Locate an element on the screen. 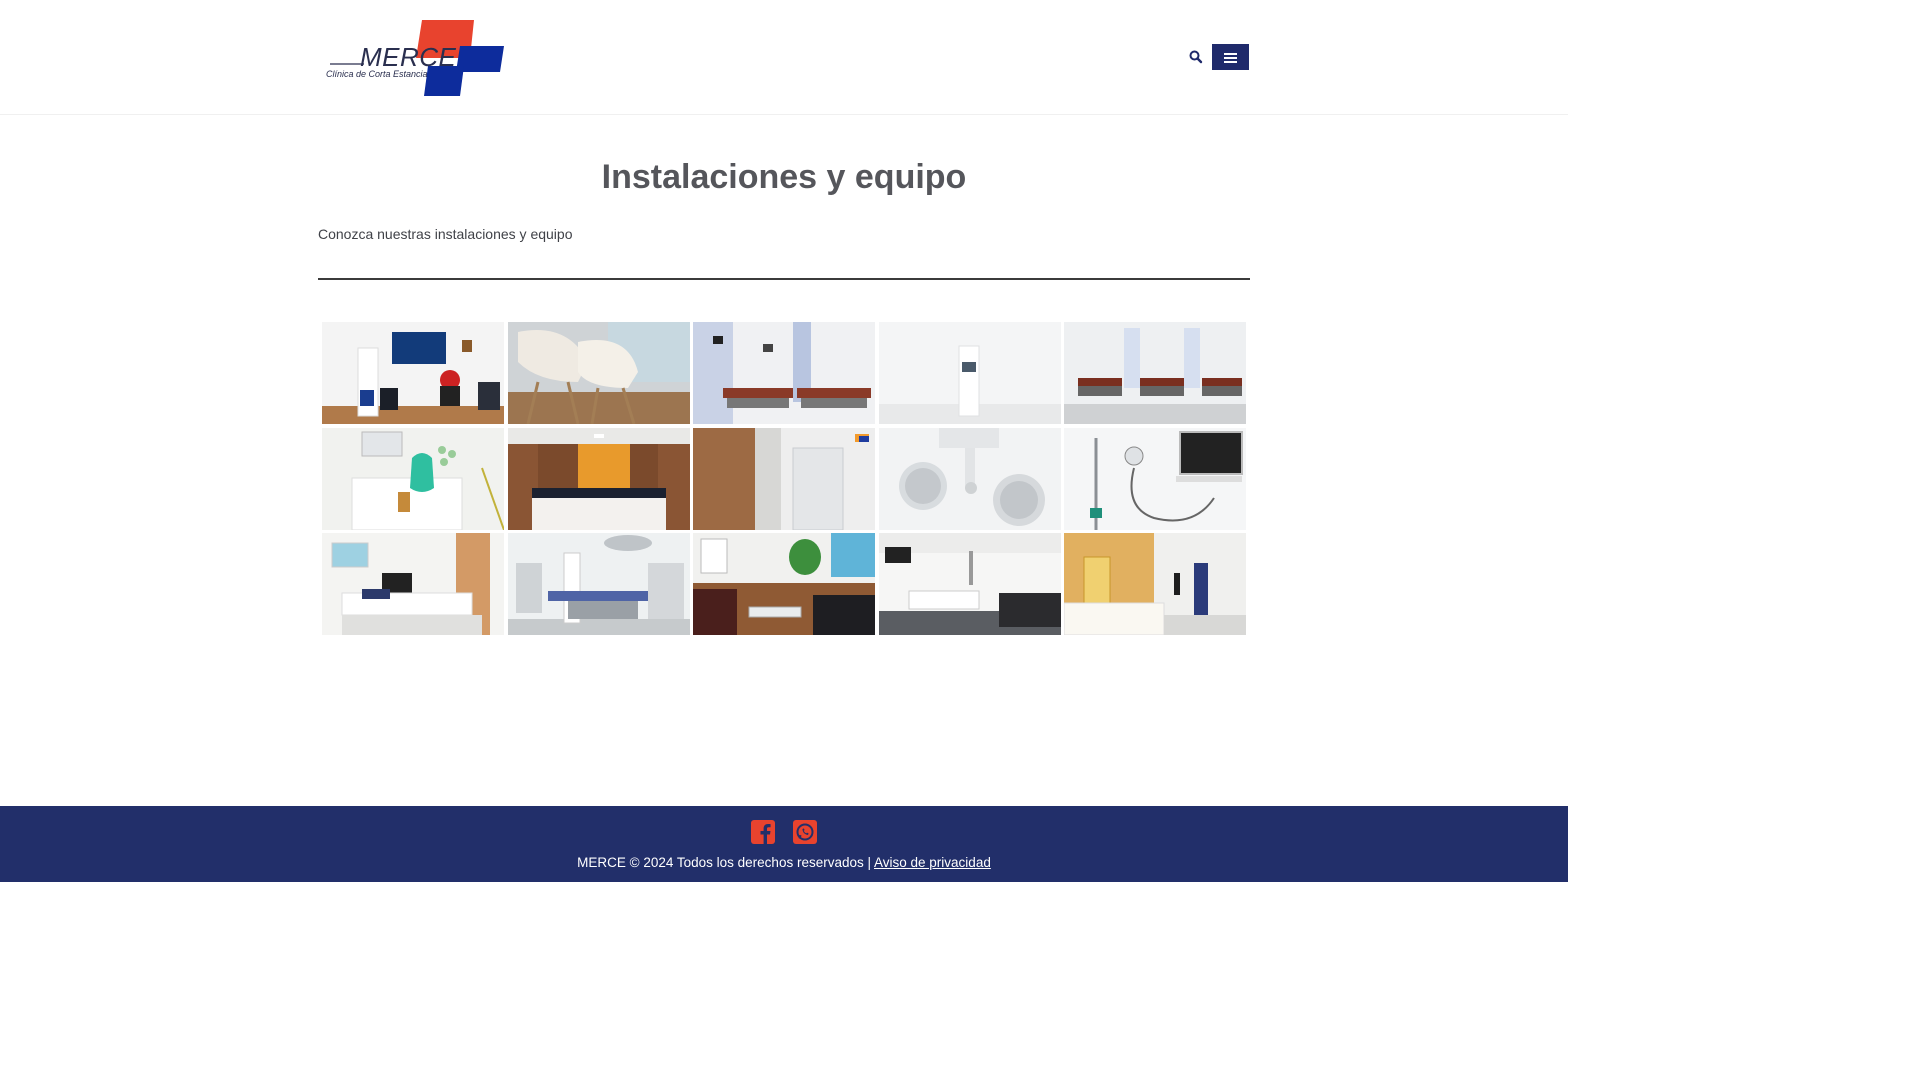 This screenshot has height=1080, width=1920. gallery-photo-corridor is located at coordinates (1155, 584).